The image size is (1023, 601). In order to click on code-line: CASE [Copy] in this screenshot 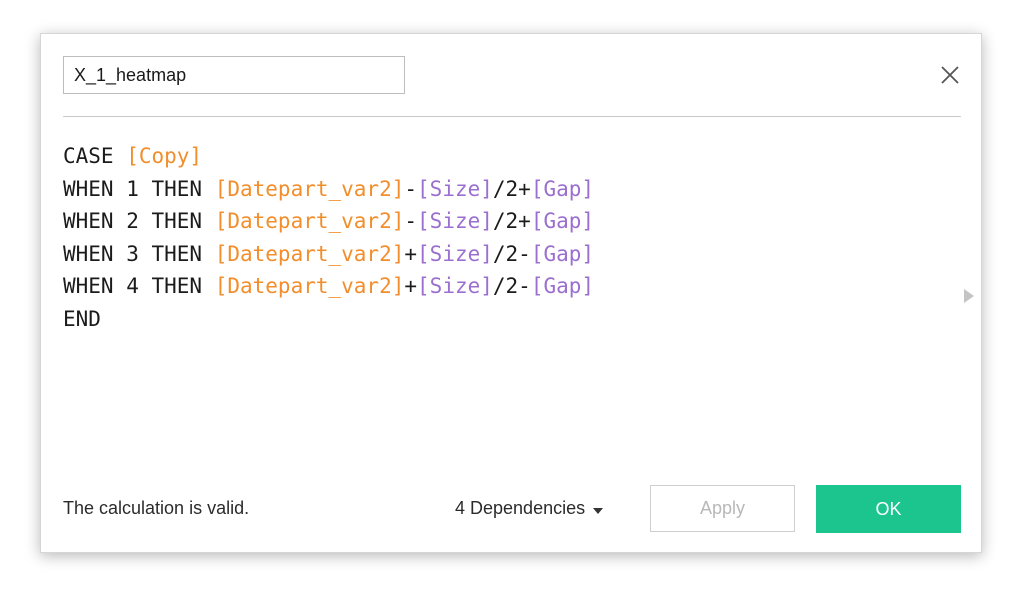, I will do `click(503, 156)`.